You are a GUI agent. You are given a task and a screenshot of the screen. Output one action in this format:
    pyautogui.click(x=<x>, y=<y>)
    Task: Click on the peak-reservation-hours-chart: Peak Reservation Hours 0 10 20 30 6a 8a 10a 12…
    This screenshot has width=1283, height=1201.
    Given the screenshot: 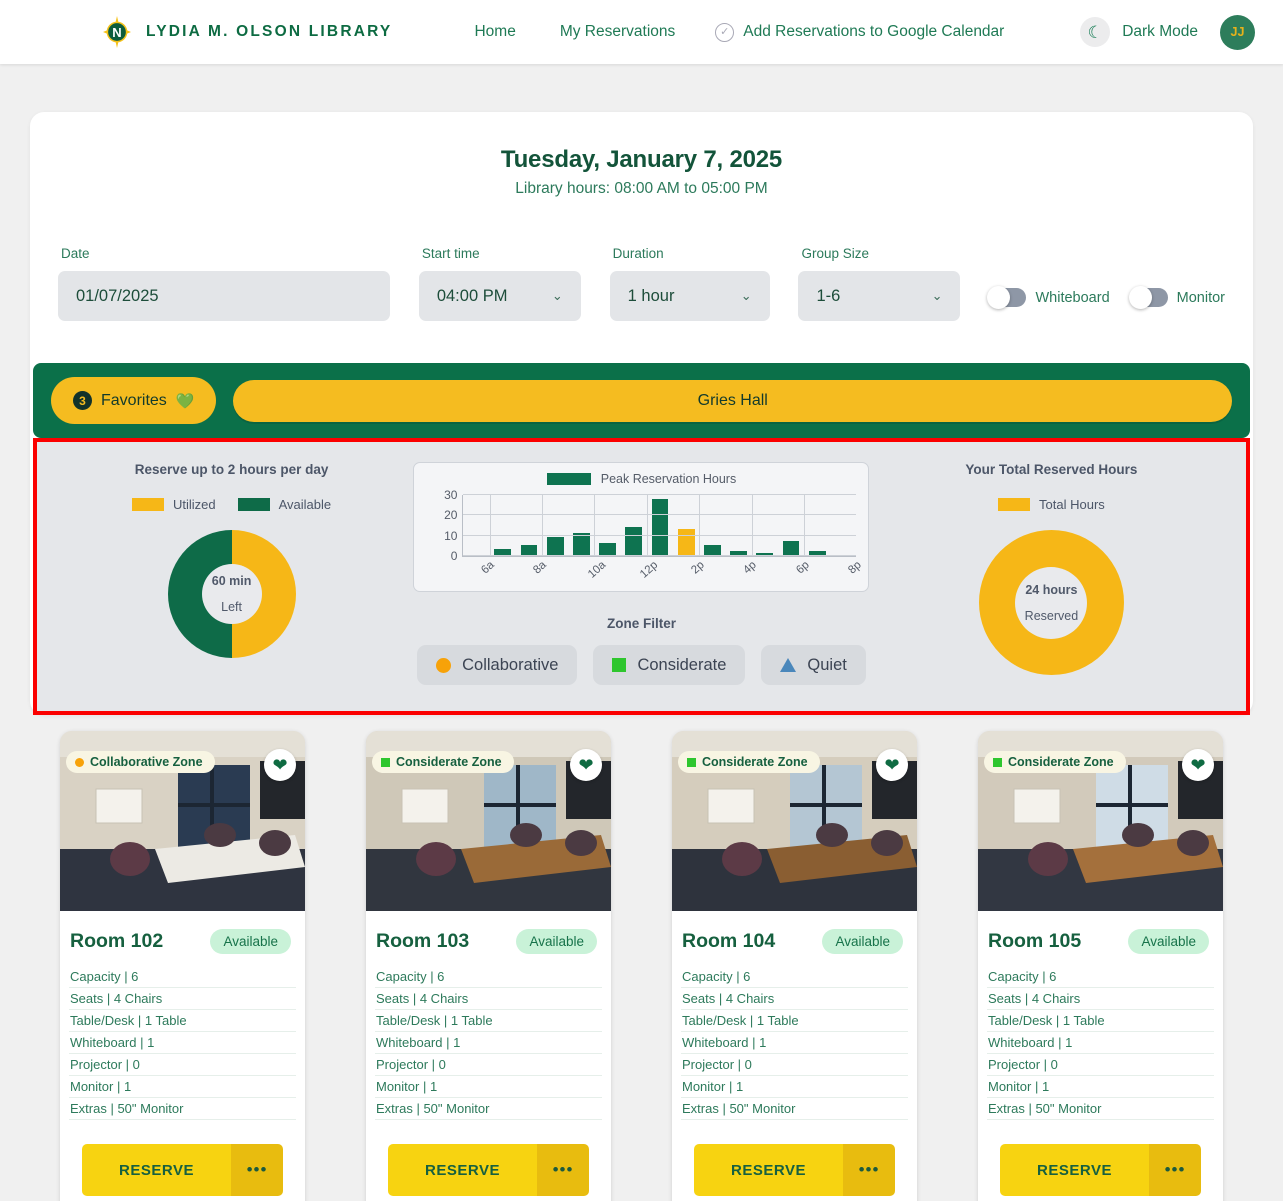 What is the action you would take?
    pyautogui.click(x=641, y=527)
    